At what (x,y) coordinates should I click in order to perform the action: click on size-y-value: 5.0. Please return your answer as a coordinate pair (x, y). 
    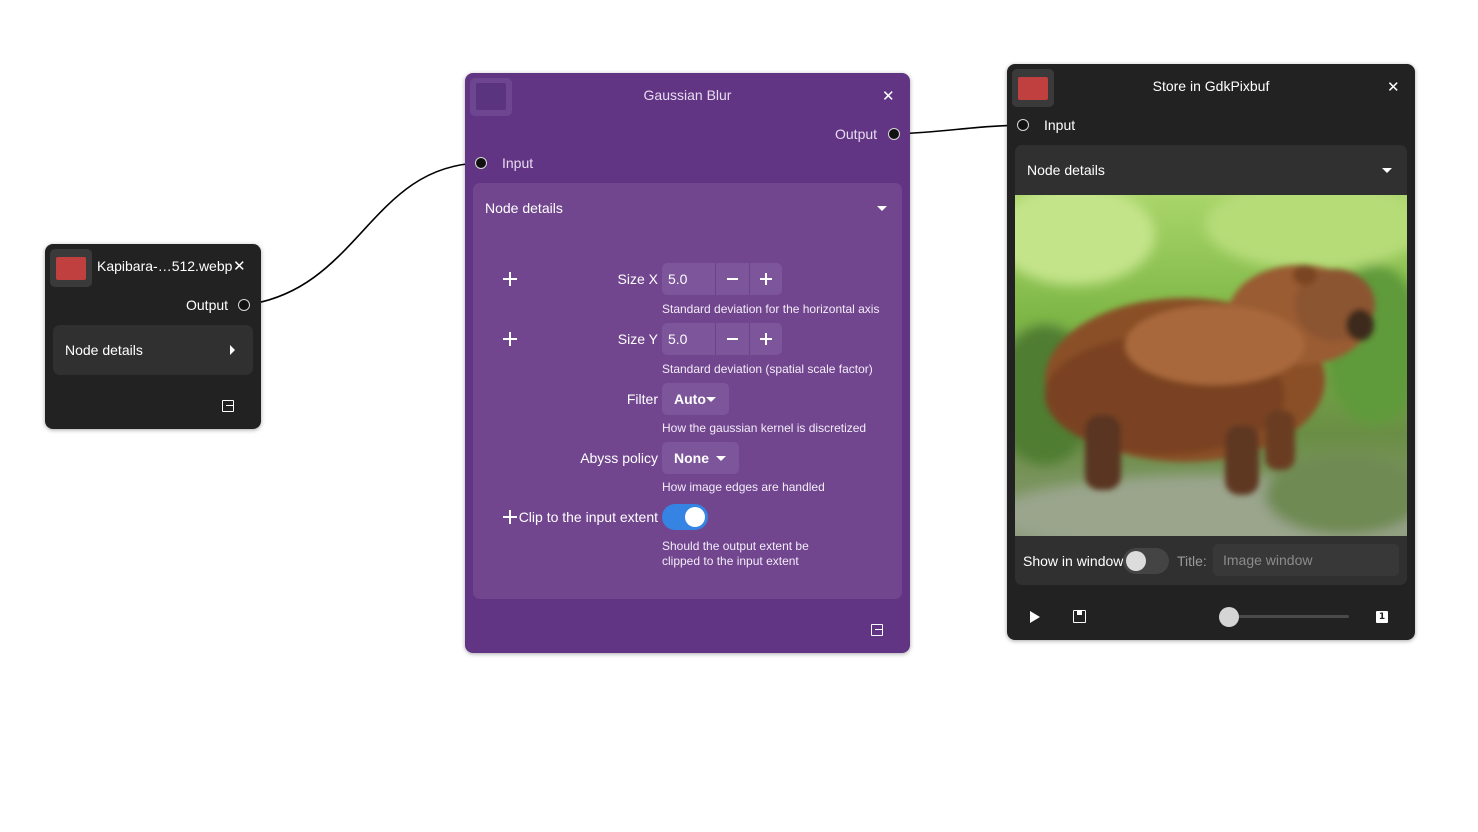
    Looking at the image, I should click on (688, 339).